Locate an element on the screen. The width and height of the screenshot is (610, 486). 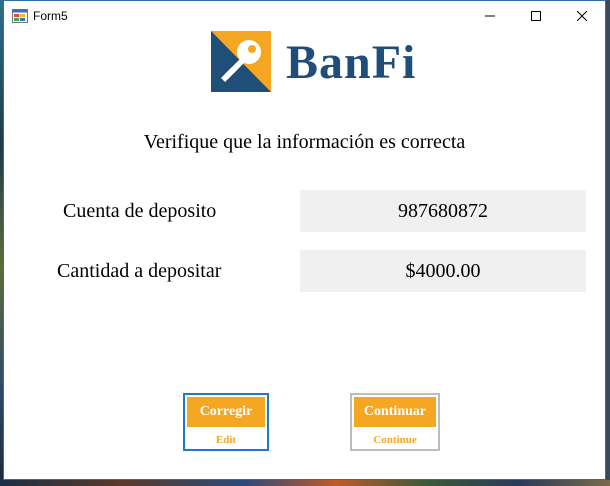
amount-label: Cantidad a depositar is located at coordinates (139, 271).